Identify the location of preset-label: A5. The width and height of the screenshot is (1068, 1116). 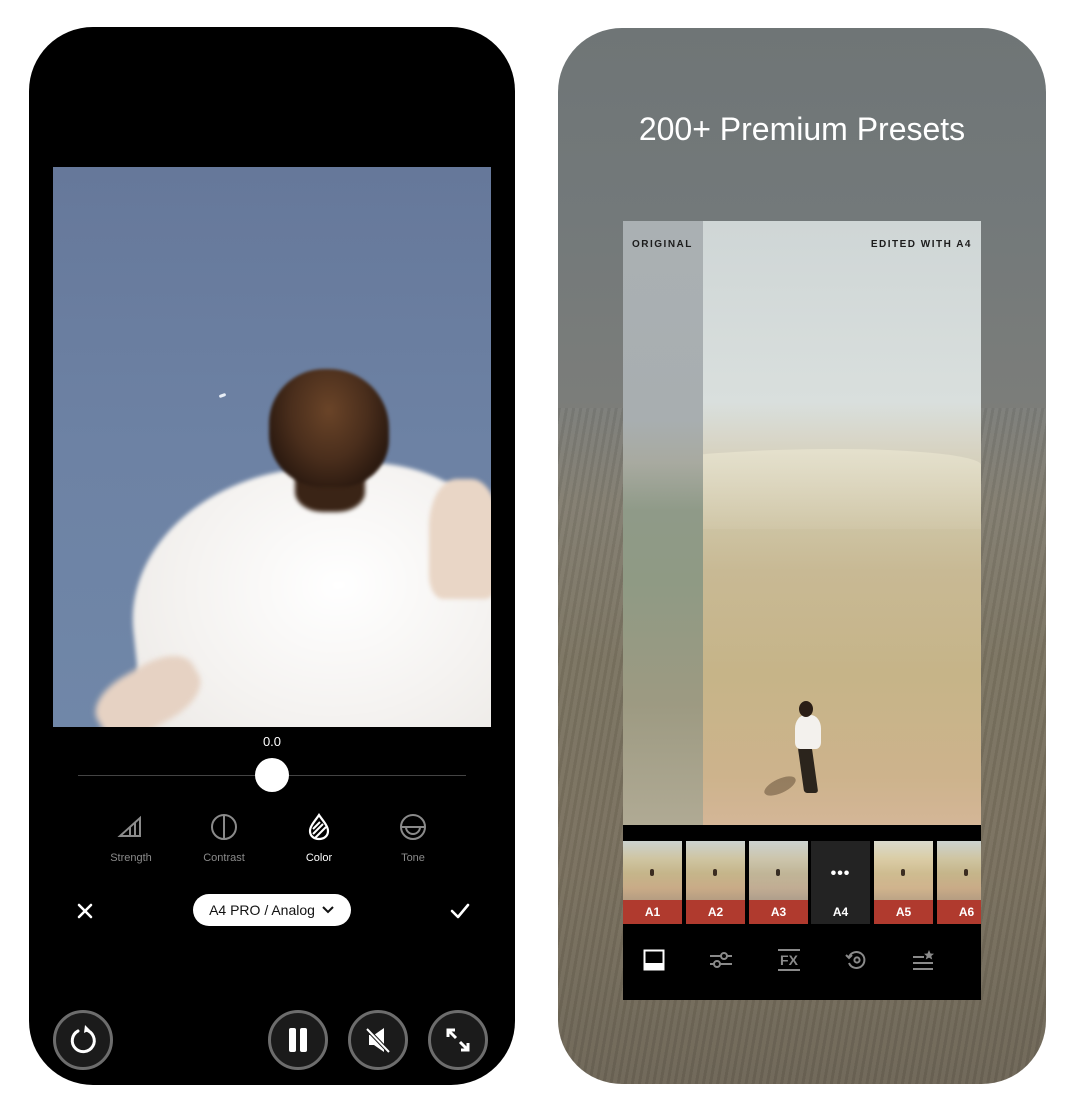
(903, 912).